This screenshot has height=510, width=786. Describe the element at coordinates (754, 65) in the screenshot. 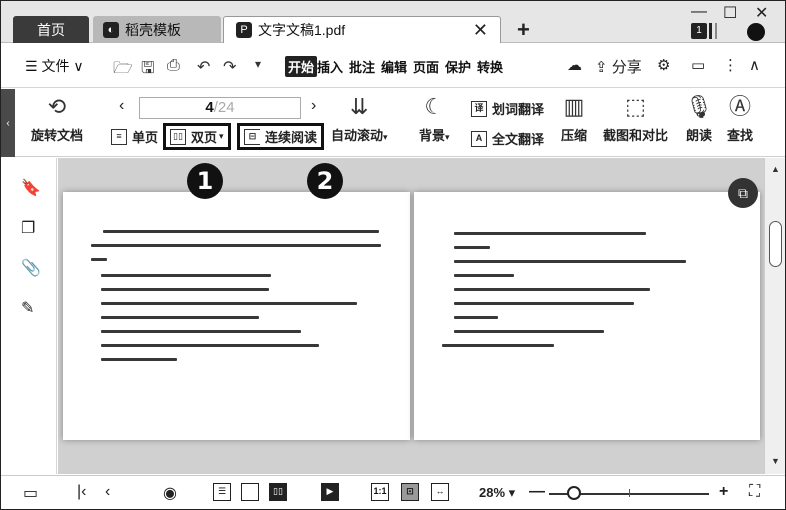

I see `collapse-ribbon-icon: ∧` at that location.